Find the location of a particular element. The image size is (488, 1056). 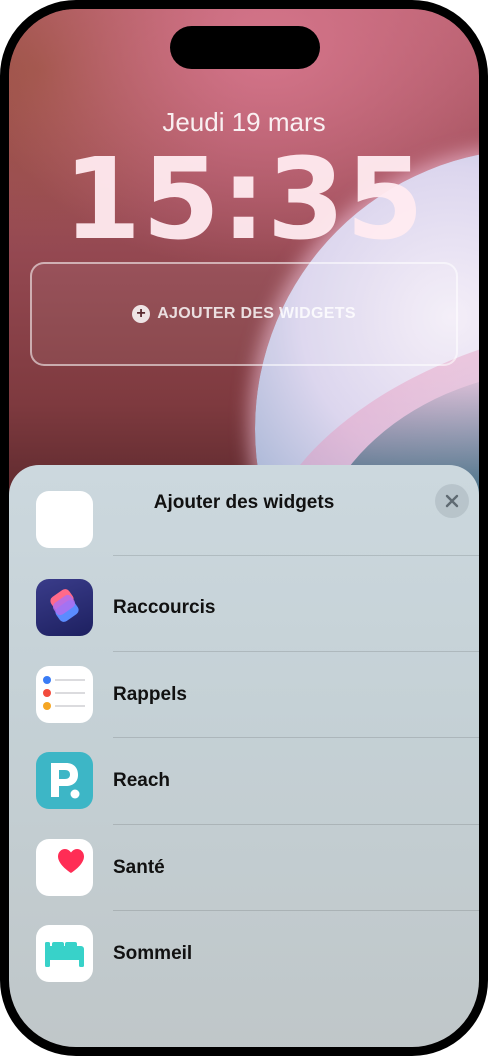

reminders-icon is located at coordinates (64, 694).